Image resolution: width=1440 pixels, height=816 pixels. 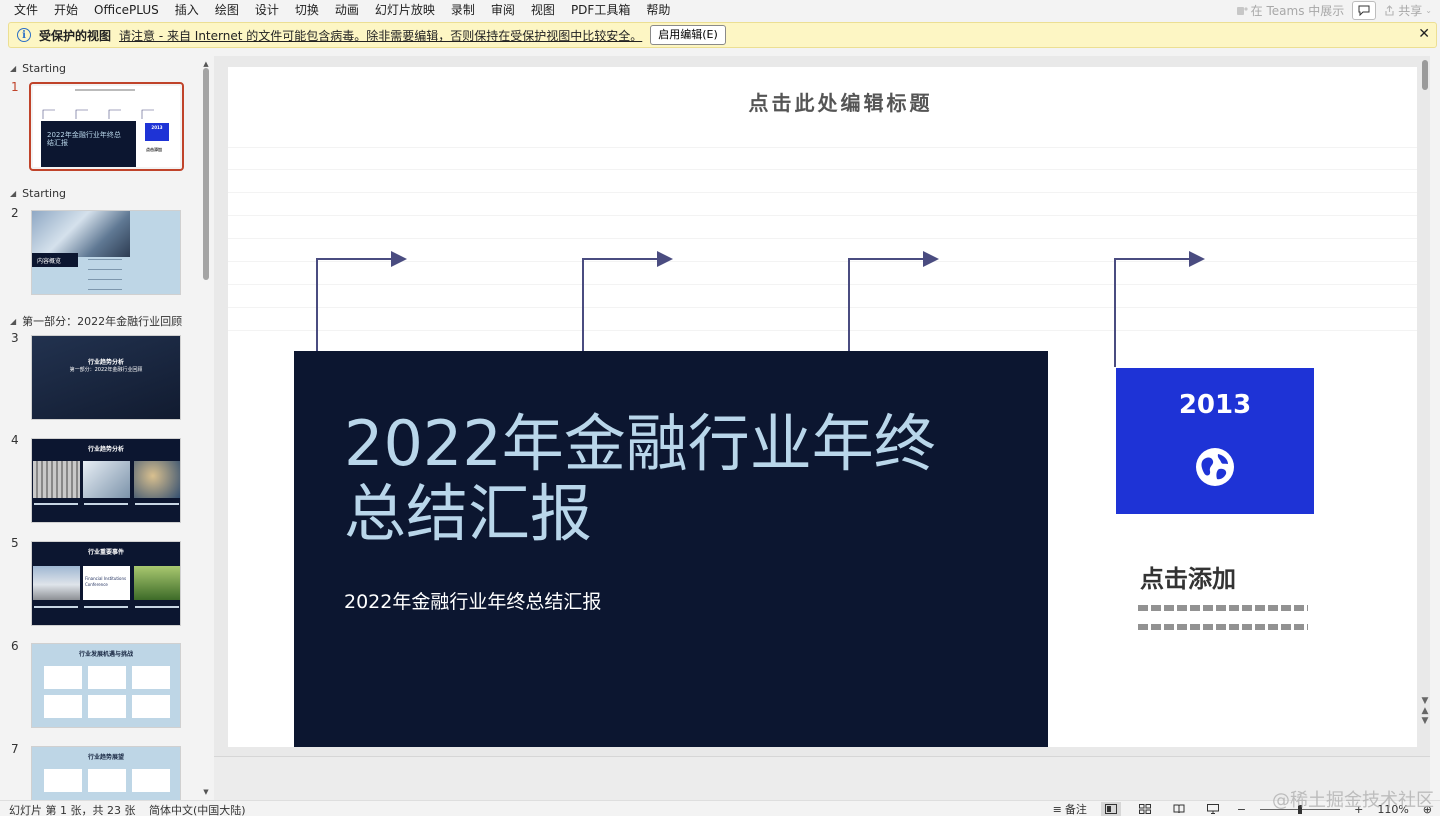 What do you see at coordinates (1241, 809) in the screenshot?
I see `zoom-out-icon: −` at bounding box center [1241, 809].